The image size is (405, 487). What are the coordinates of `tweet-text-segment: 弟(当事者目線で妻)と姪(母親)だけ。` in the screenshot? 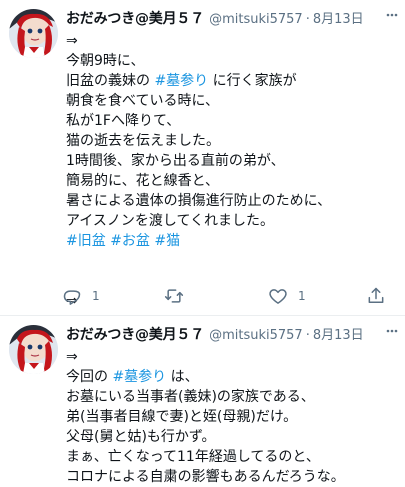 It's located at (182, 417).